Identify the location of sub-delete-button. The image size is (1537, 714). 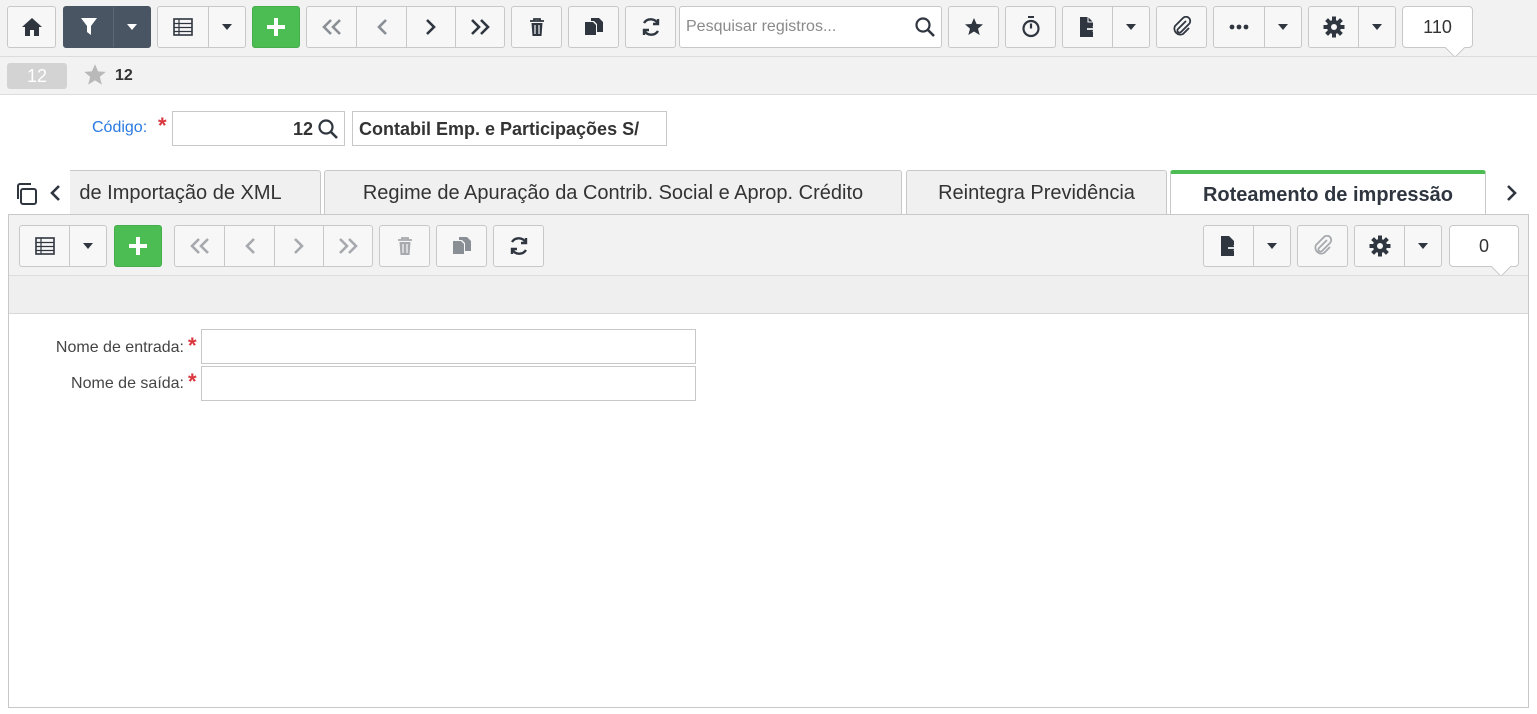
(404, 246).